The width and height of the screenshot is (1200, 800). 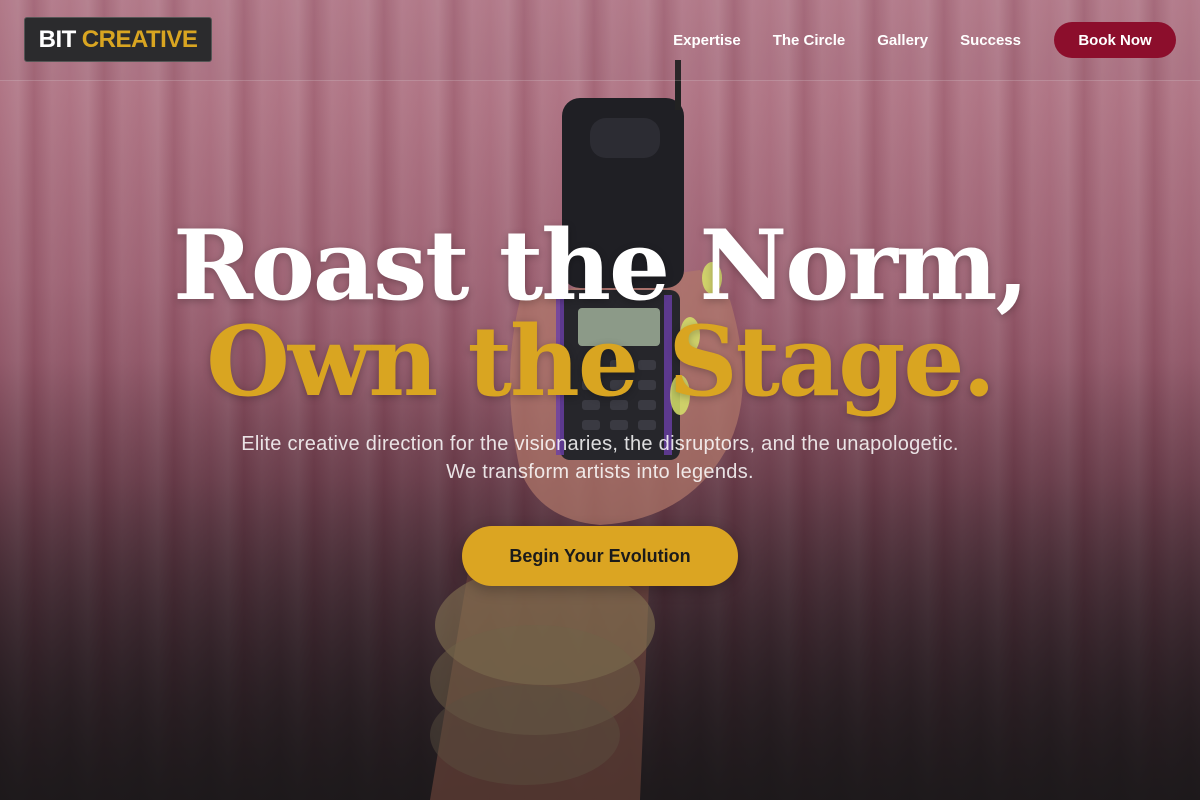 I want to click on brand-logo-word2: CREATIVE, so click(x=139, y=39).